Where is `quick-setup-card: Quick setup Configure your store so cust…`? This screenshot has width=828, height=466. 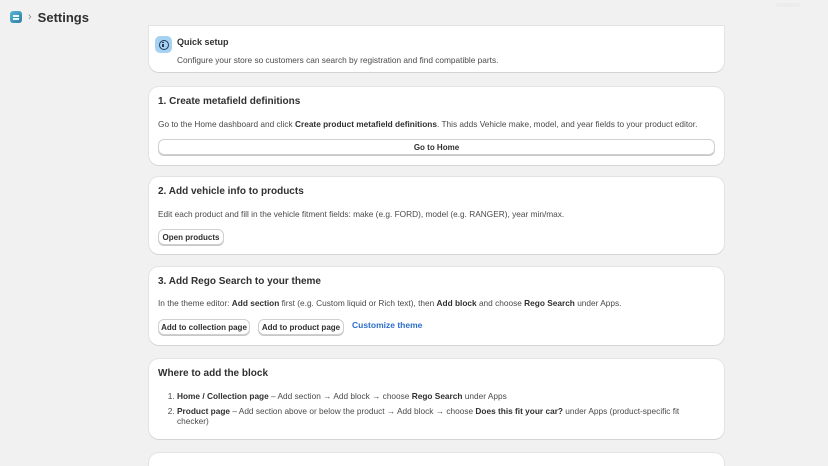 quick-setup-card: Quick setup Configure your store so cust… is located at coordinates (436, 49).